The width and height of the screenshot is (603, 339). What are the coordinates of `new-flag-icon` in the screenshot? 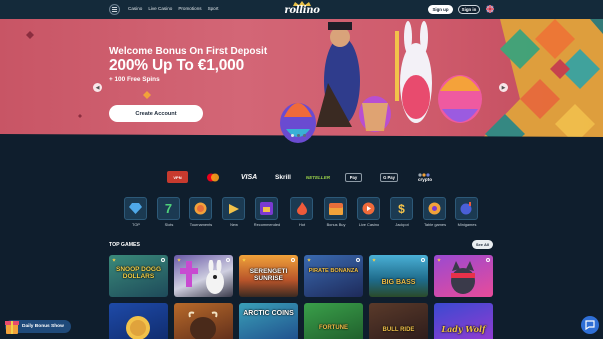 It's located at (233, 208).